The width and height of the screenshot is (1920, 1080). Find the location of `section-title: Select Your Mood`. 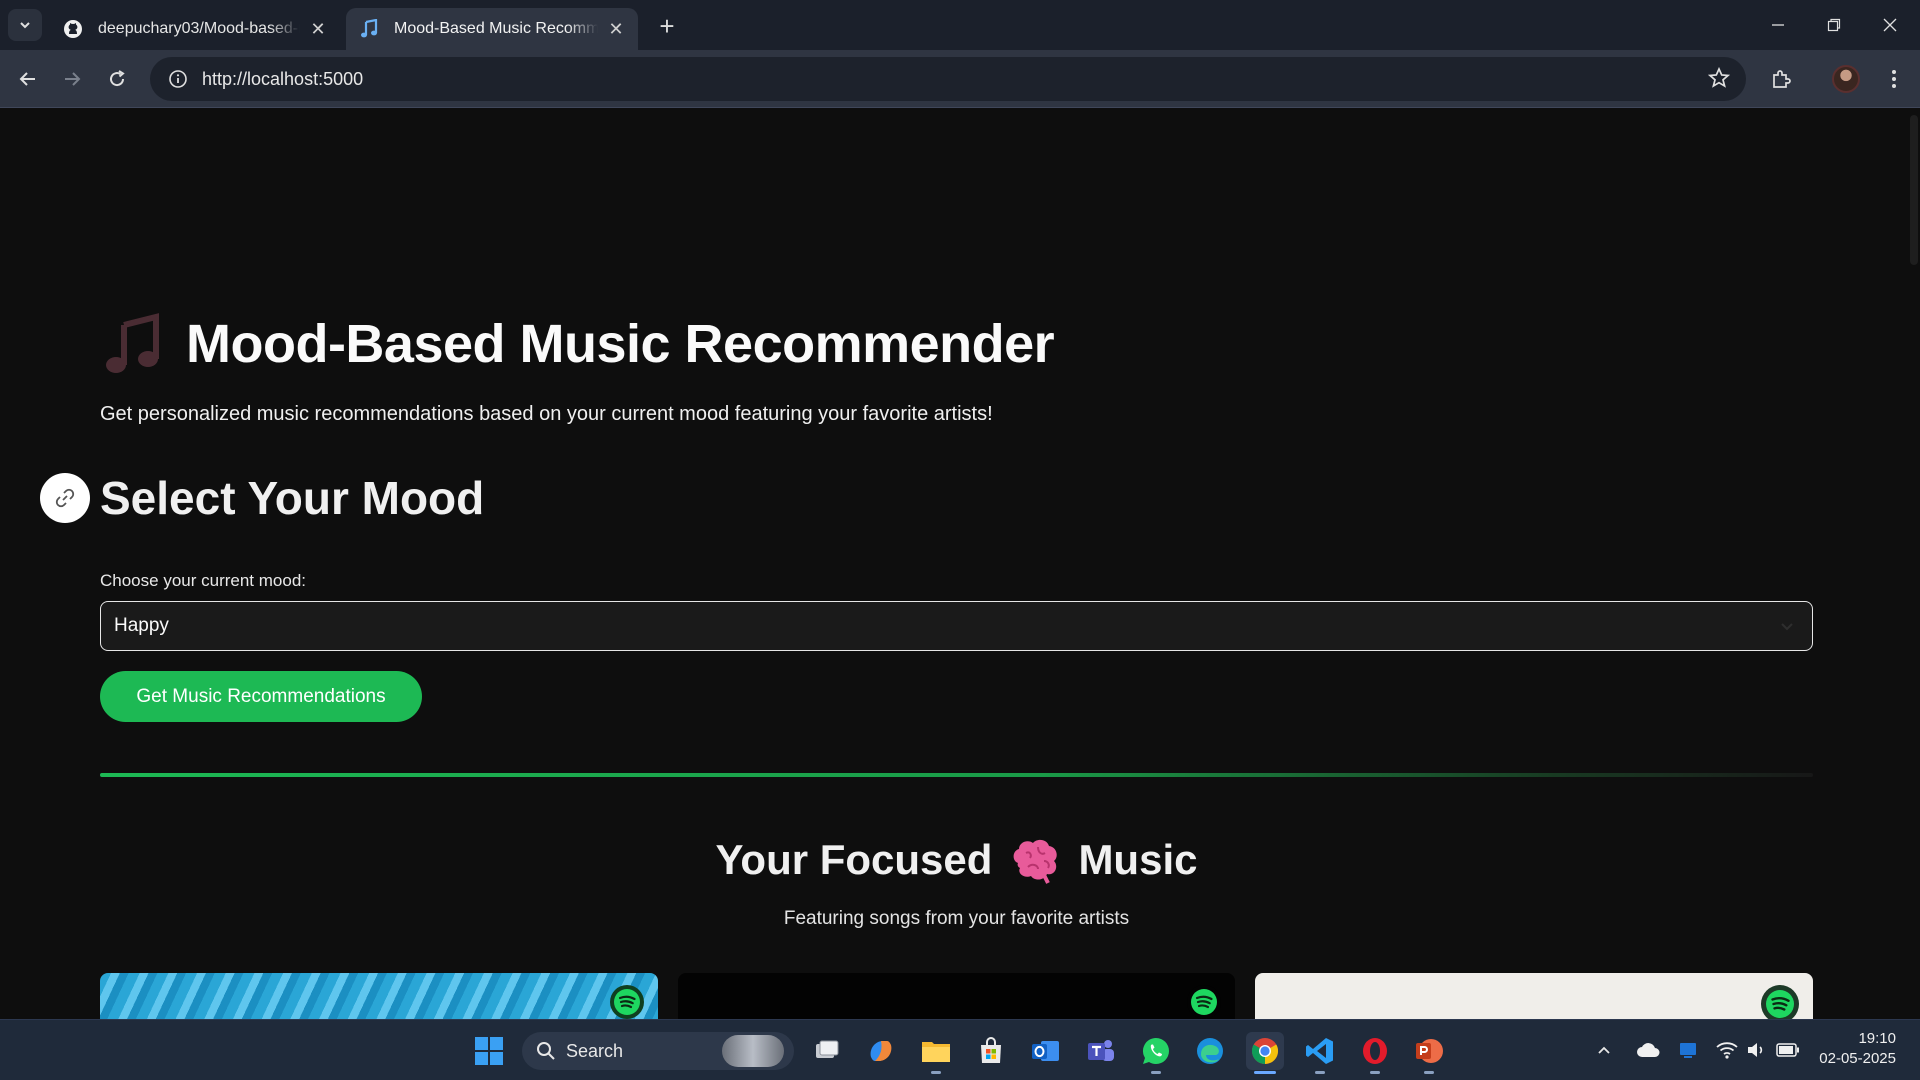

section-title: Select Your Mood is located at coordinates (292, 498).